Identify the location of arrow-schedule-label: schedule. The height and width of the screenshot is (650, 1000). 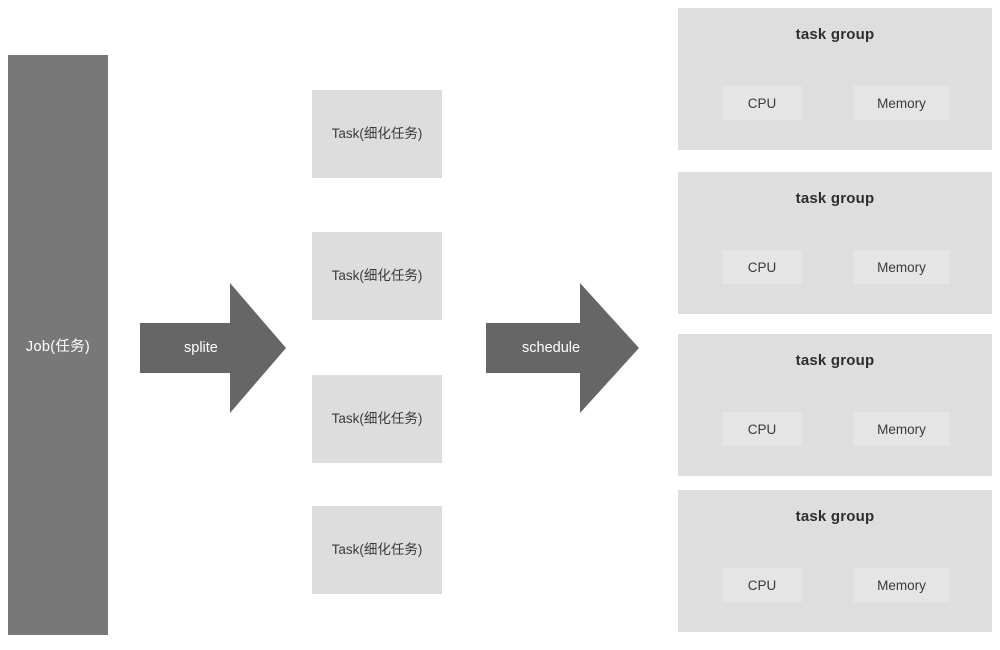
(551, 348).